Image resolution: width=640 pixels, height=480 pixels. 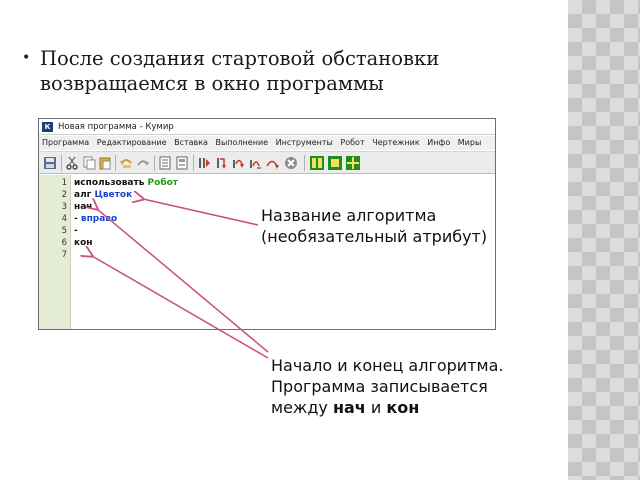 I want to click on callout-algorithm-name-line-1: Название алгоритма, so click(x=349, y=215).